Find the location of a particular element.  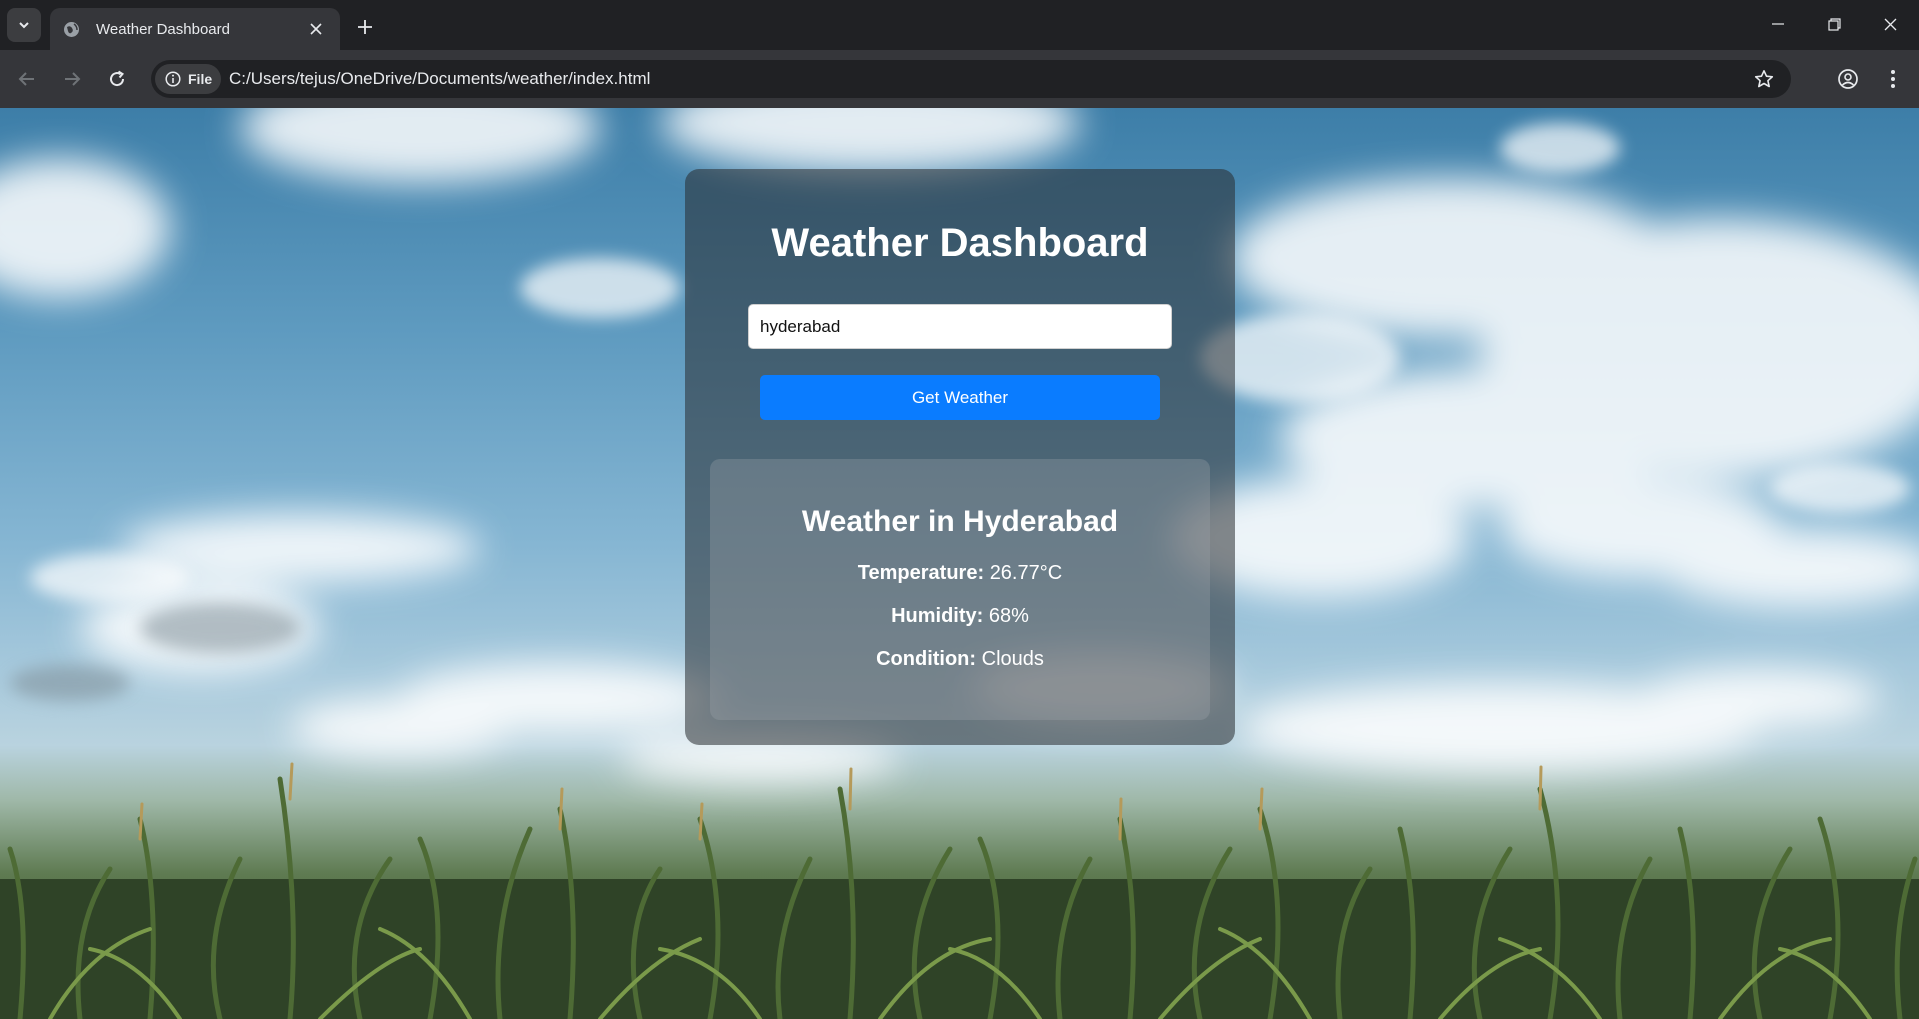

back-button is located at coordinates (27, 79).